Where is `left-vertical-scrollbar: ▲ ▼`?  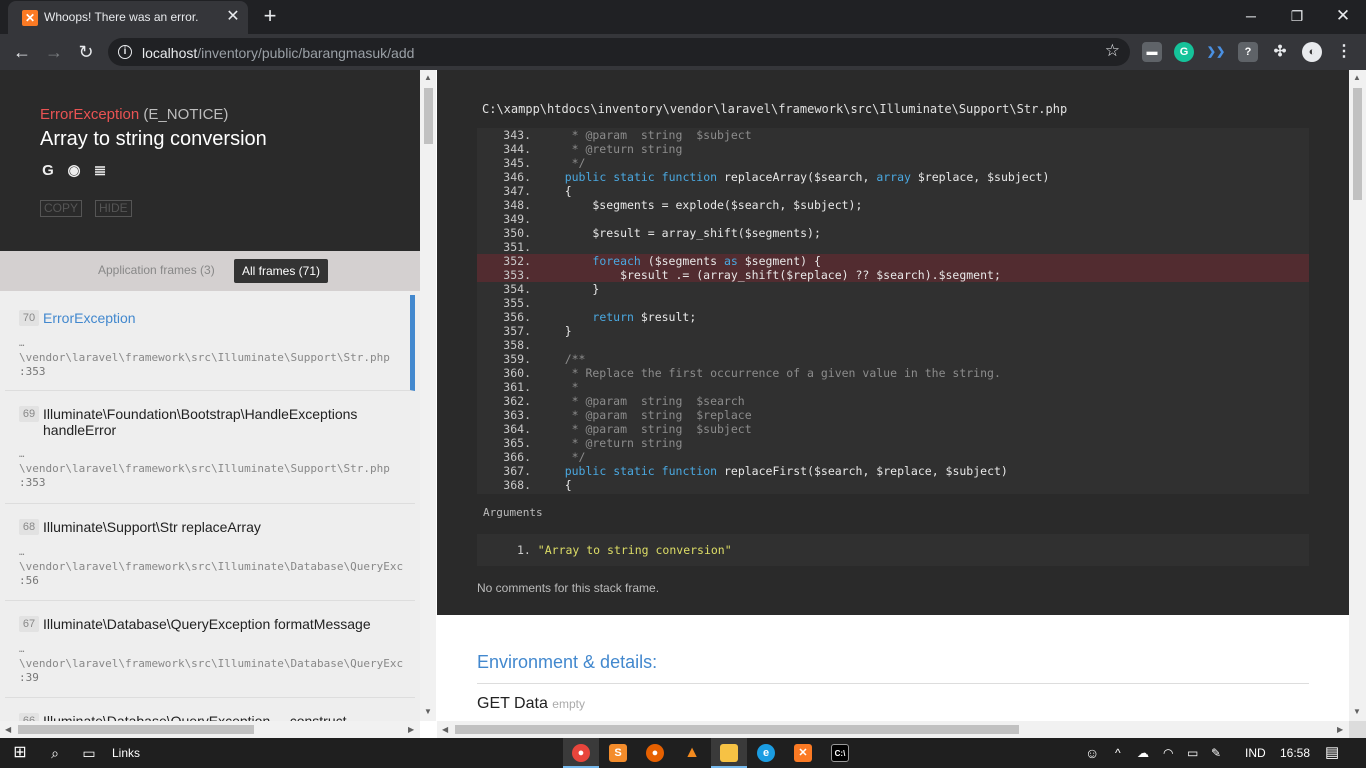 left-vertical-scrollbar: ▲ ▼ is located at coordinates (428, 395).